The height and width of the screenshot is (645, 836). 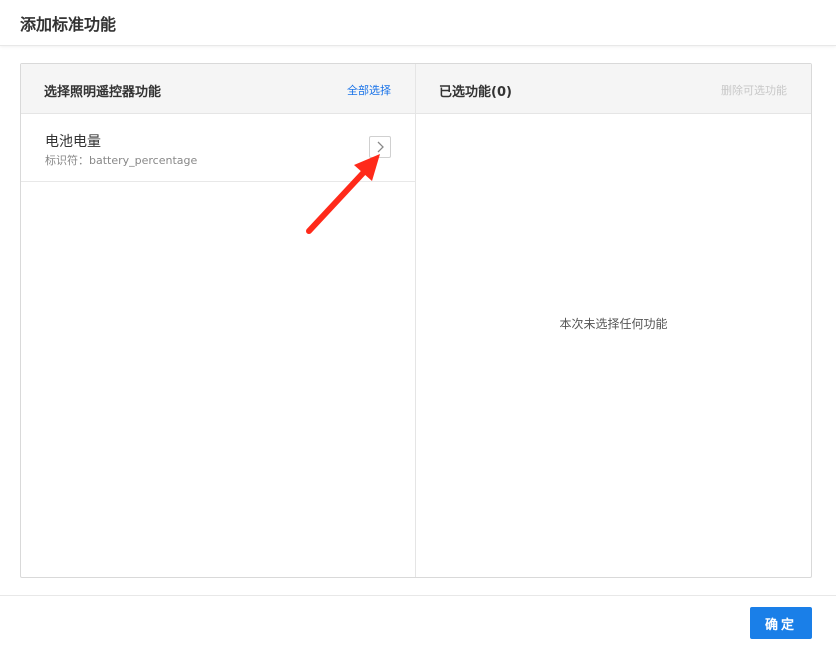 What do you see at coordinates (754, 90) in the screenshot?
I see `remove-optional-functions-button: 删除可选功能` at bounding box center [754, 90].